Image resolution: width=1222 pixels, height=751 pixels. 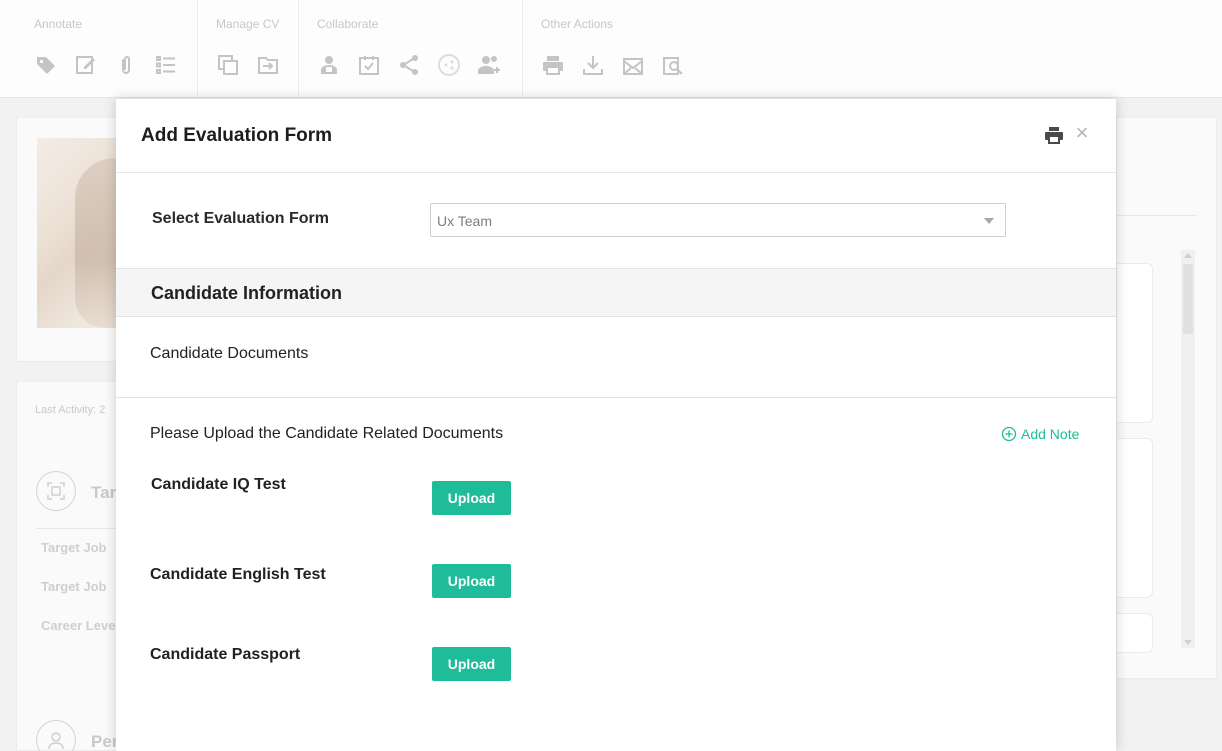 What do you see at coordinates (1050, 434) in the screenshot?
I see `add-note-label: Add Note` at bounding box center [1050, 434].